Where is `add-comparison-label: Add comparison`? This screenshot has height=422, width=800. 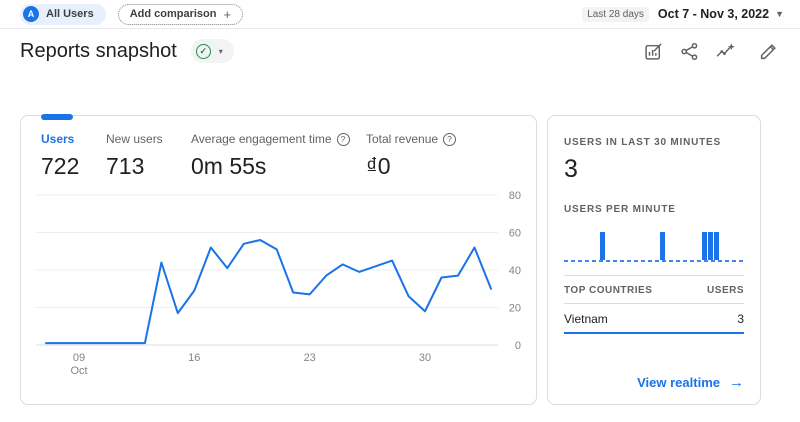 add-comparison-label: Add comparison is located at coordinates (173, 14).